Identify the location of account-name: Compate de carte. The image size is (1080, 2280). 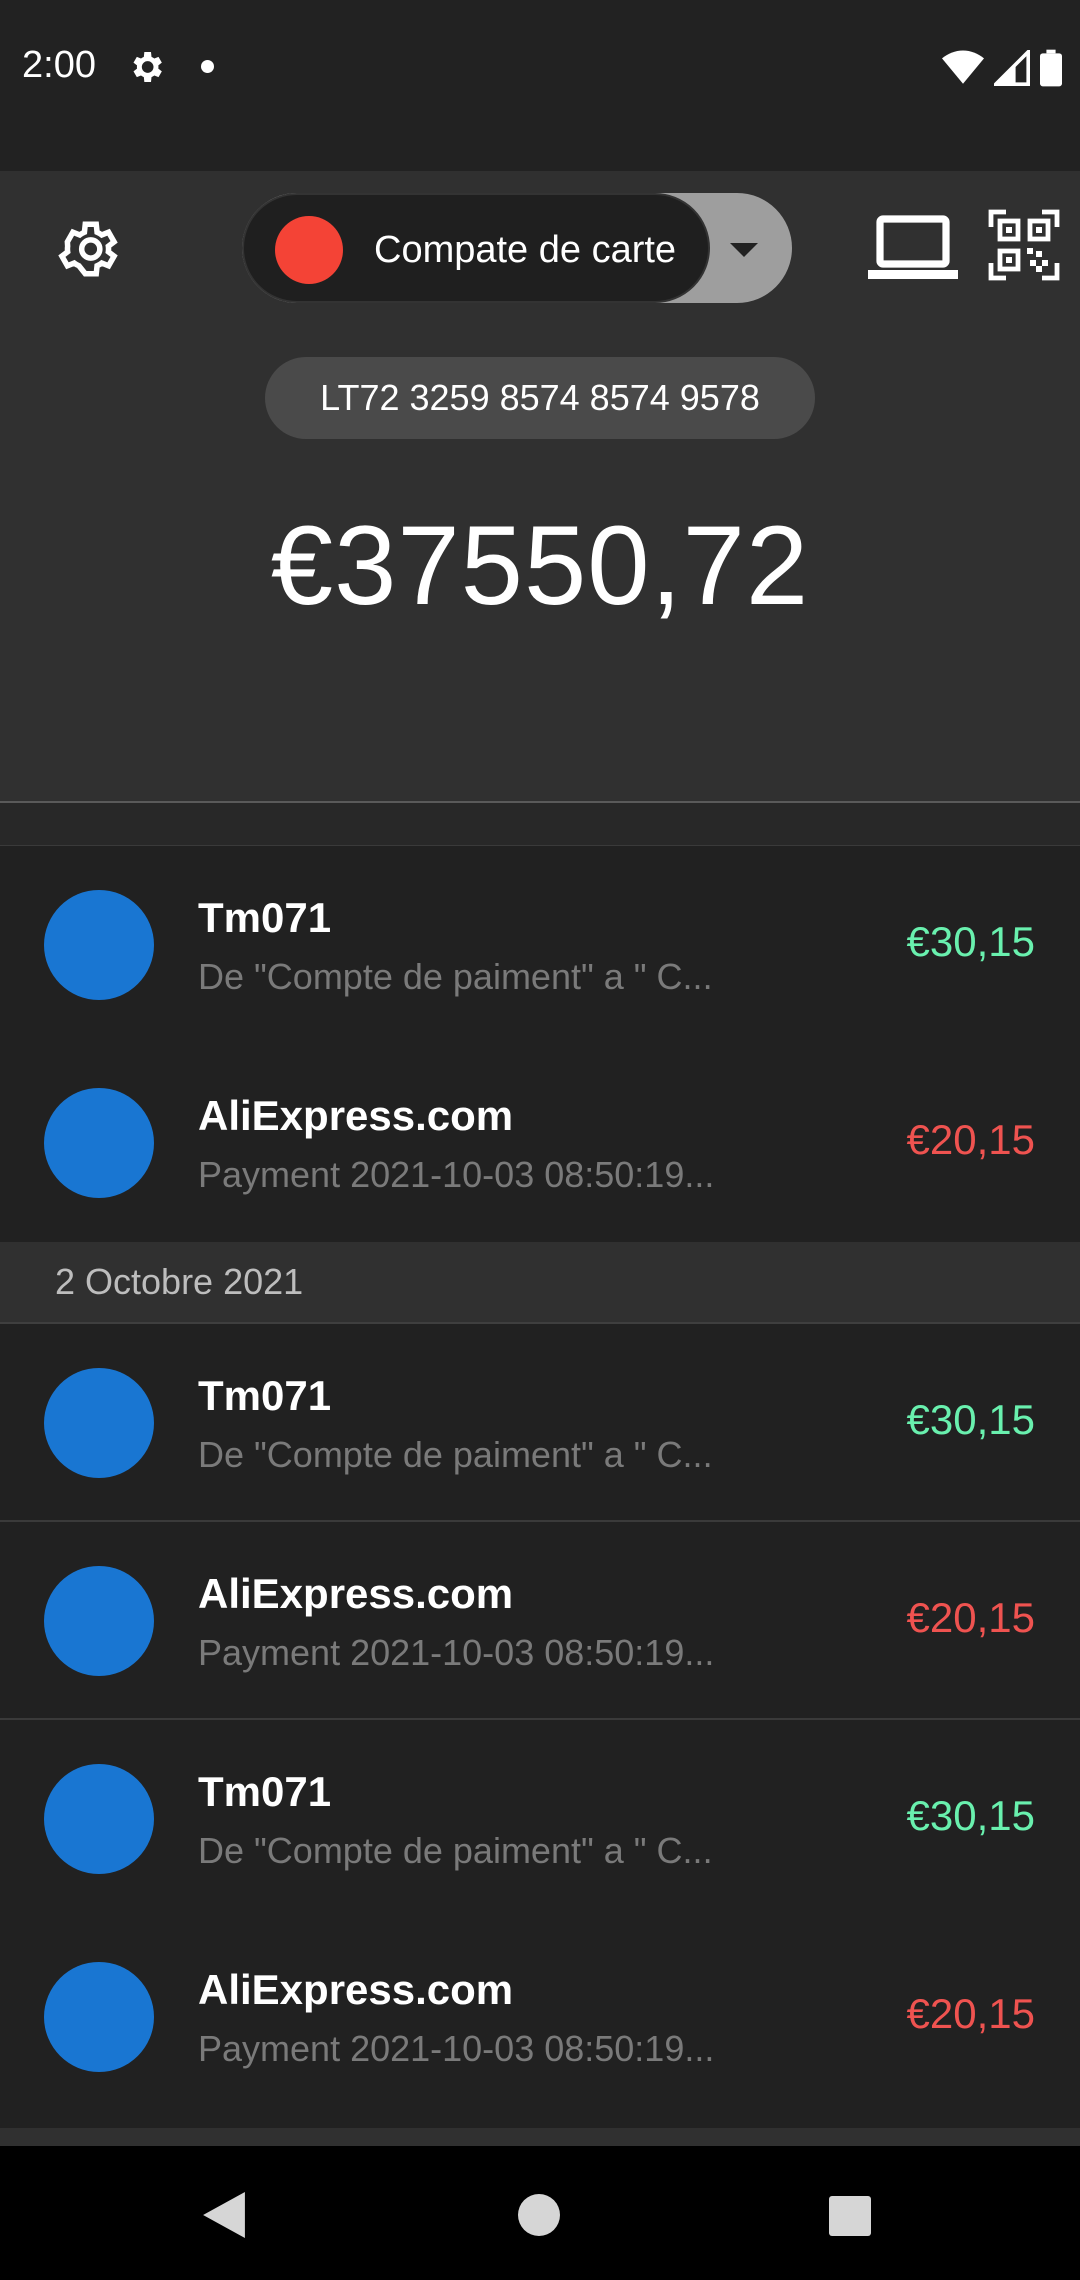
(525, 250).